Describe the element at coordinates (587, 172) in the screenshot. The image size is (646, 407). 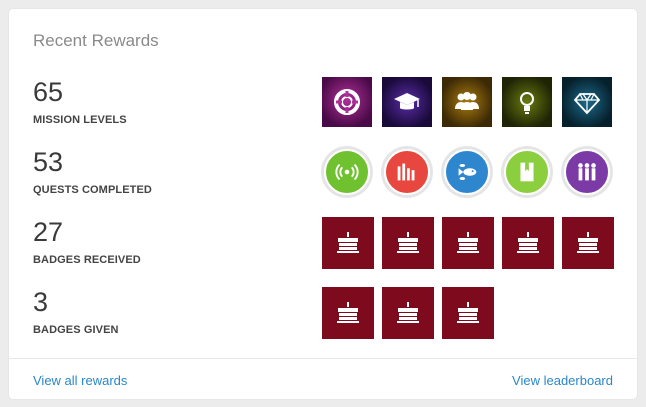
I see `people-icon` at that location.